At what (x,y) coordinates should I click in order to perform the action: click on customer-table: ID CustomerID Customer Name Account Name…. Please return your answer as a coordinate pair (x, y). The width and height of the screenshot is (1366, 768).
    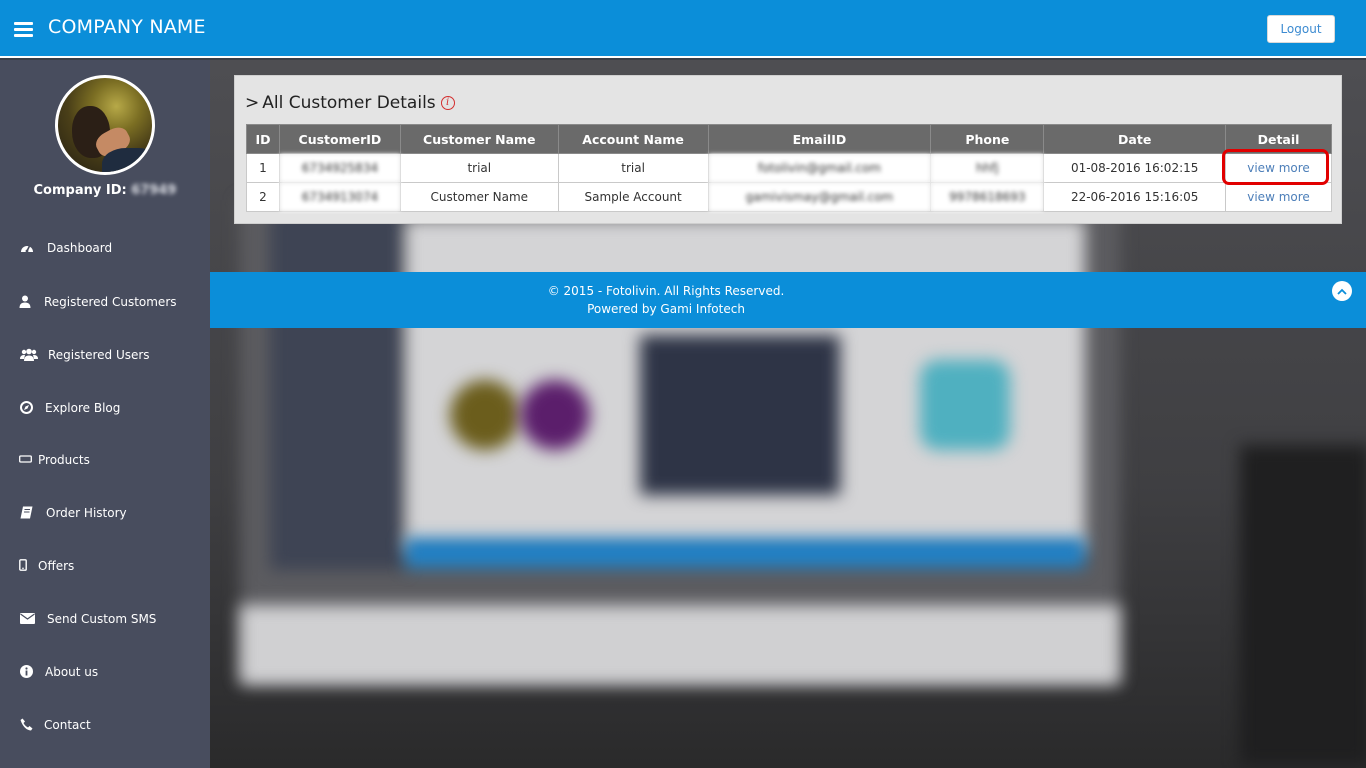
    Looking at the image, I should click on (789, 168).